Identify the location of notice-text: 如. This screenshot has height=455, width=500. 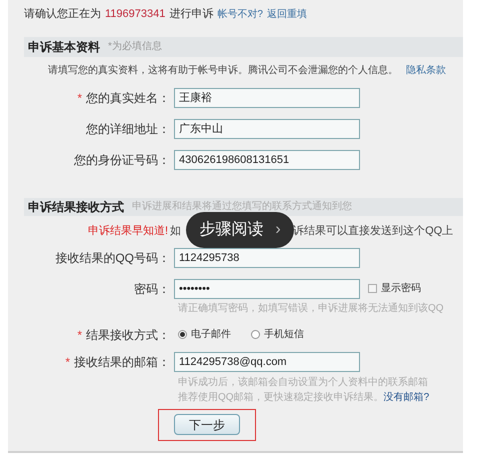
(176, 232).